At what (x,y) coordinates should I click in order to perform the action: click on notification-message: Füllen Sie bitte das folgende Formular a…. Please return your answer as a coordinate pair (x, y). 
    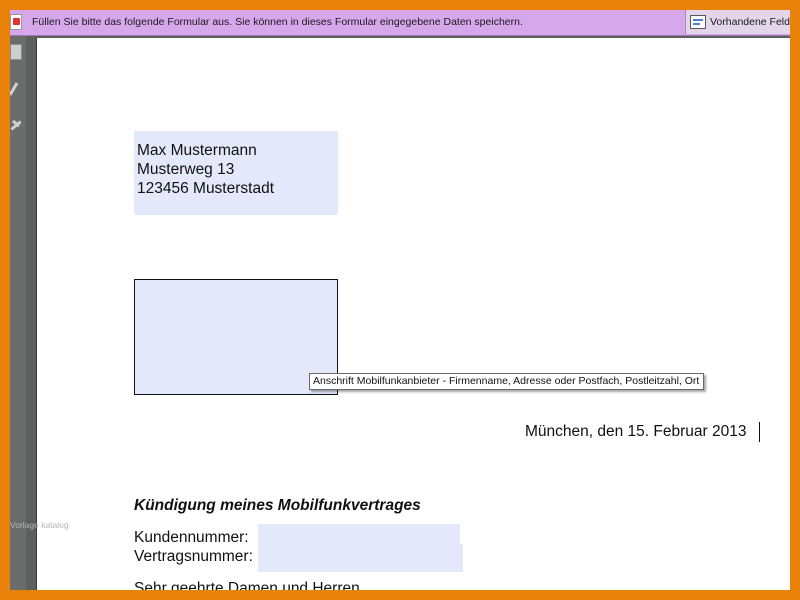
    Looking at the image, I should click on (277, 22).